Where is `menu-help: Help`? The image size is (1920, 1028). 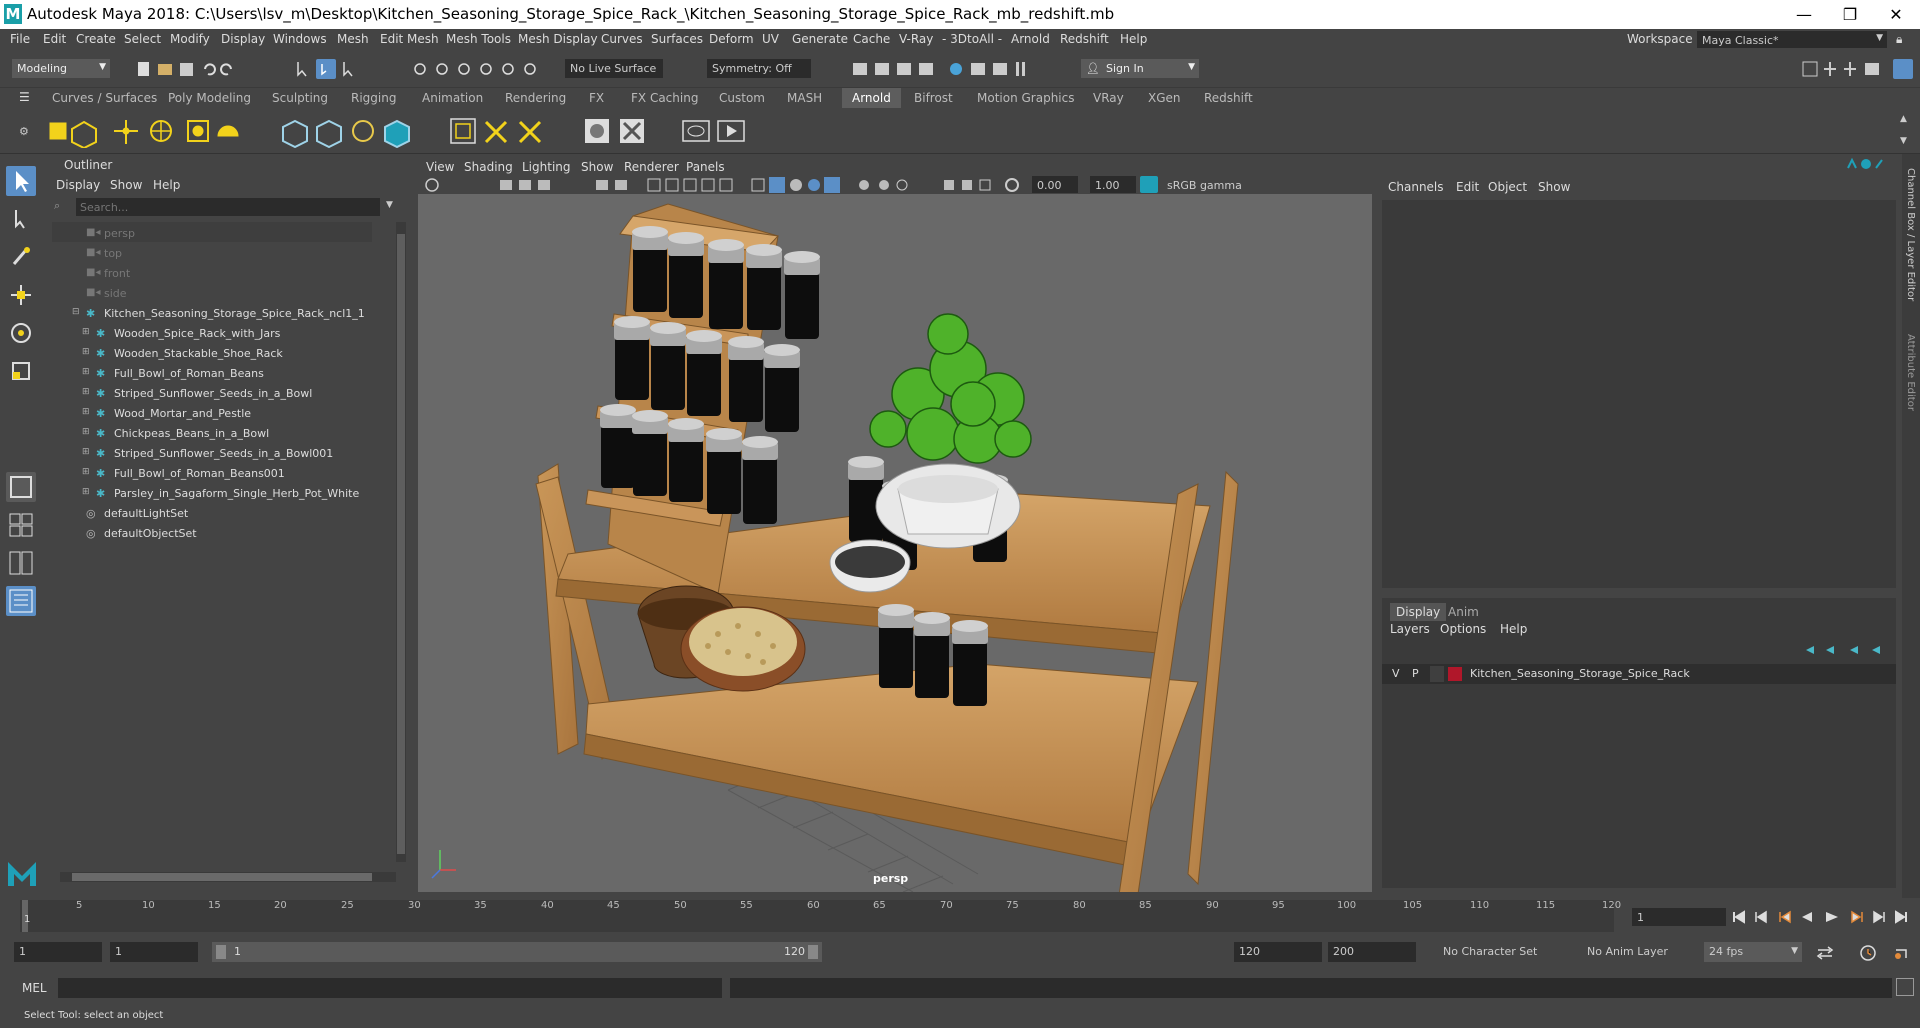 menu-help: Help is located at coordinates (1133, 39).